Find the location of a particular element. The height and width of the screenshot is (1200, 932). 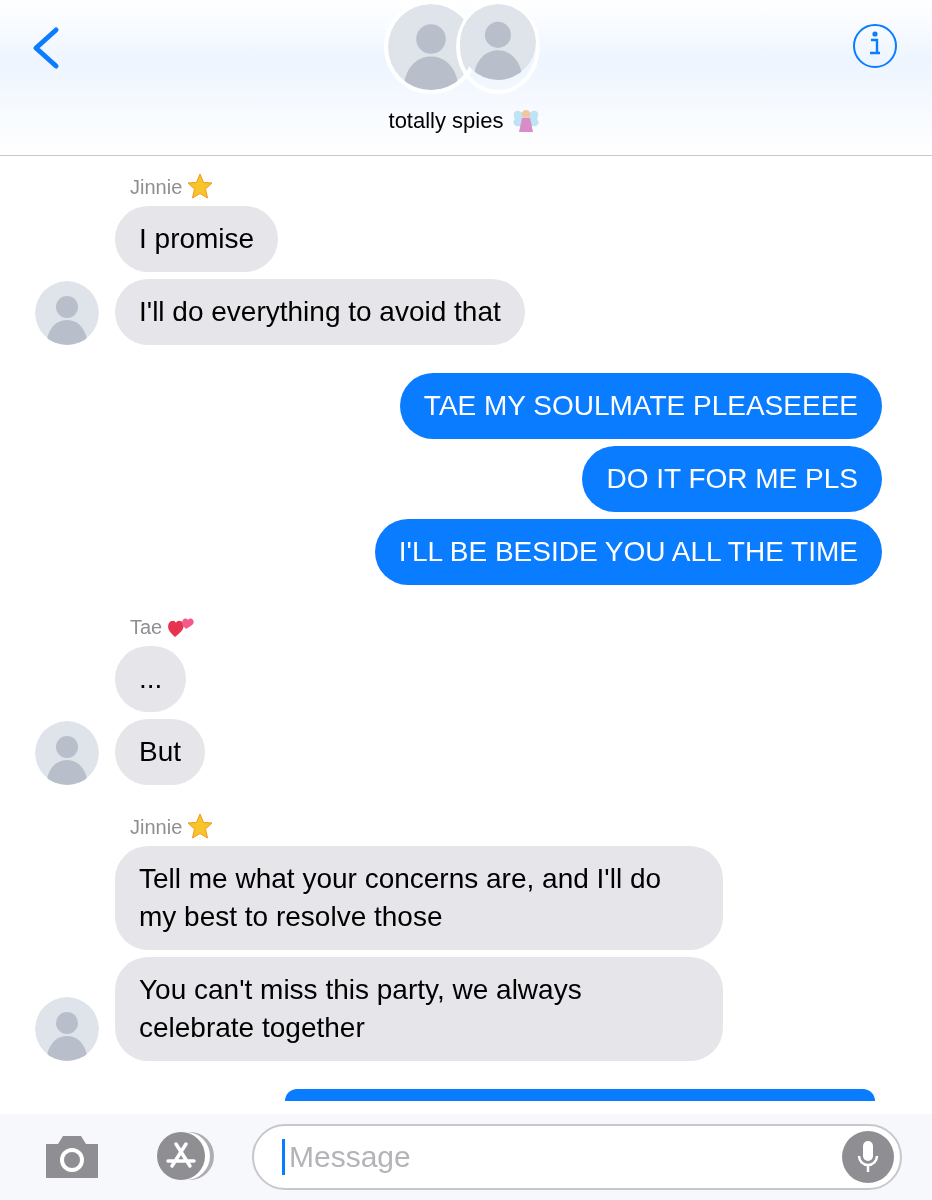

message-bubble: Tell me what your concerns are, and I'll do my best to resolve those is located at coordinates (419, 898).